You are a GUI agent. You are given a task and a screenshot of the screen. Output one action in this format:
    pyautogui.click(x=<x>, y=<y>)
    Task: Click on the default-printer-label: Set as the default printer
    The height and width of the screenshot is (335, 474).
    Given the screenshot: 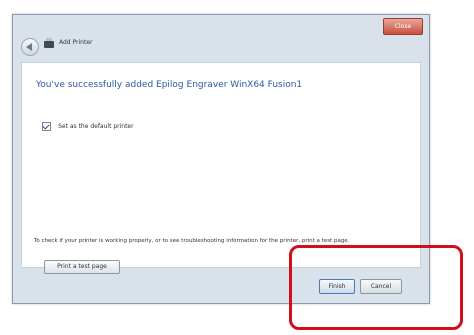 What is the action you would take?
    pyautogui.click(x=96, y=126)
    